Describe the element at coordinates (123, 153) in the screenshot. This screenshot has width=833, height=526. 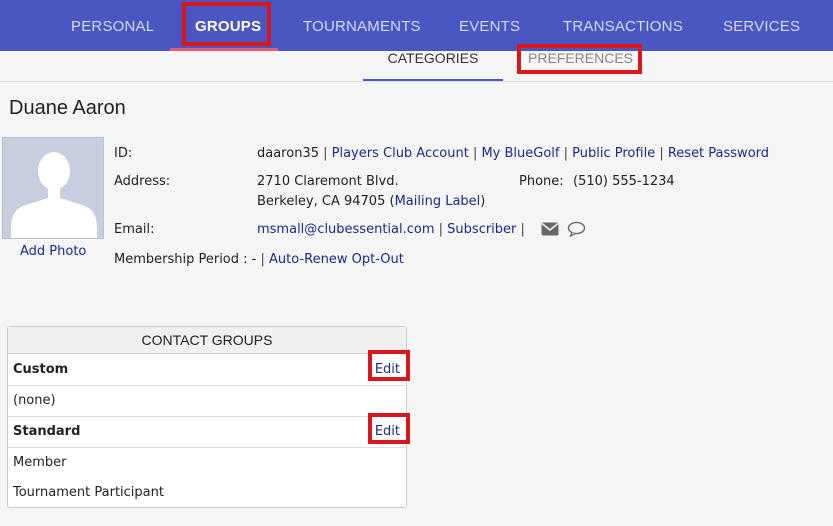
I see `id-label: ID:` at that location.